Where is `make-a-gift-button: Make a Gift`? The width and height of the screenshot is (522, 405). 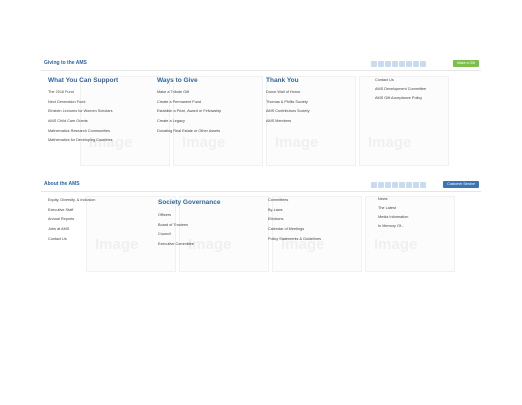 make-a-gift-button: Make a Gift is located at coordinates (466, 63).